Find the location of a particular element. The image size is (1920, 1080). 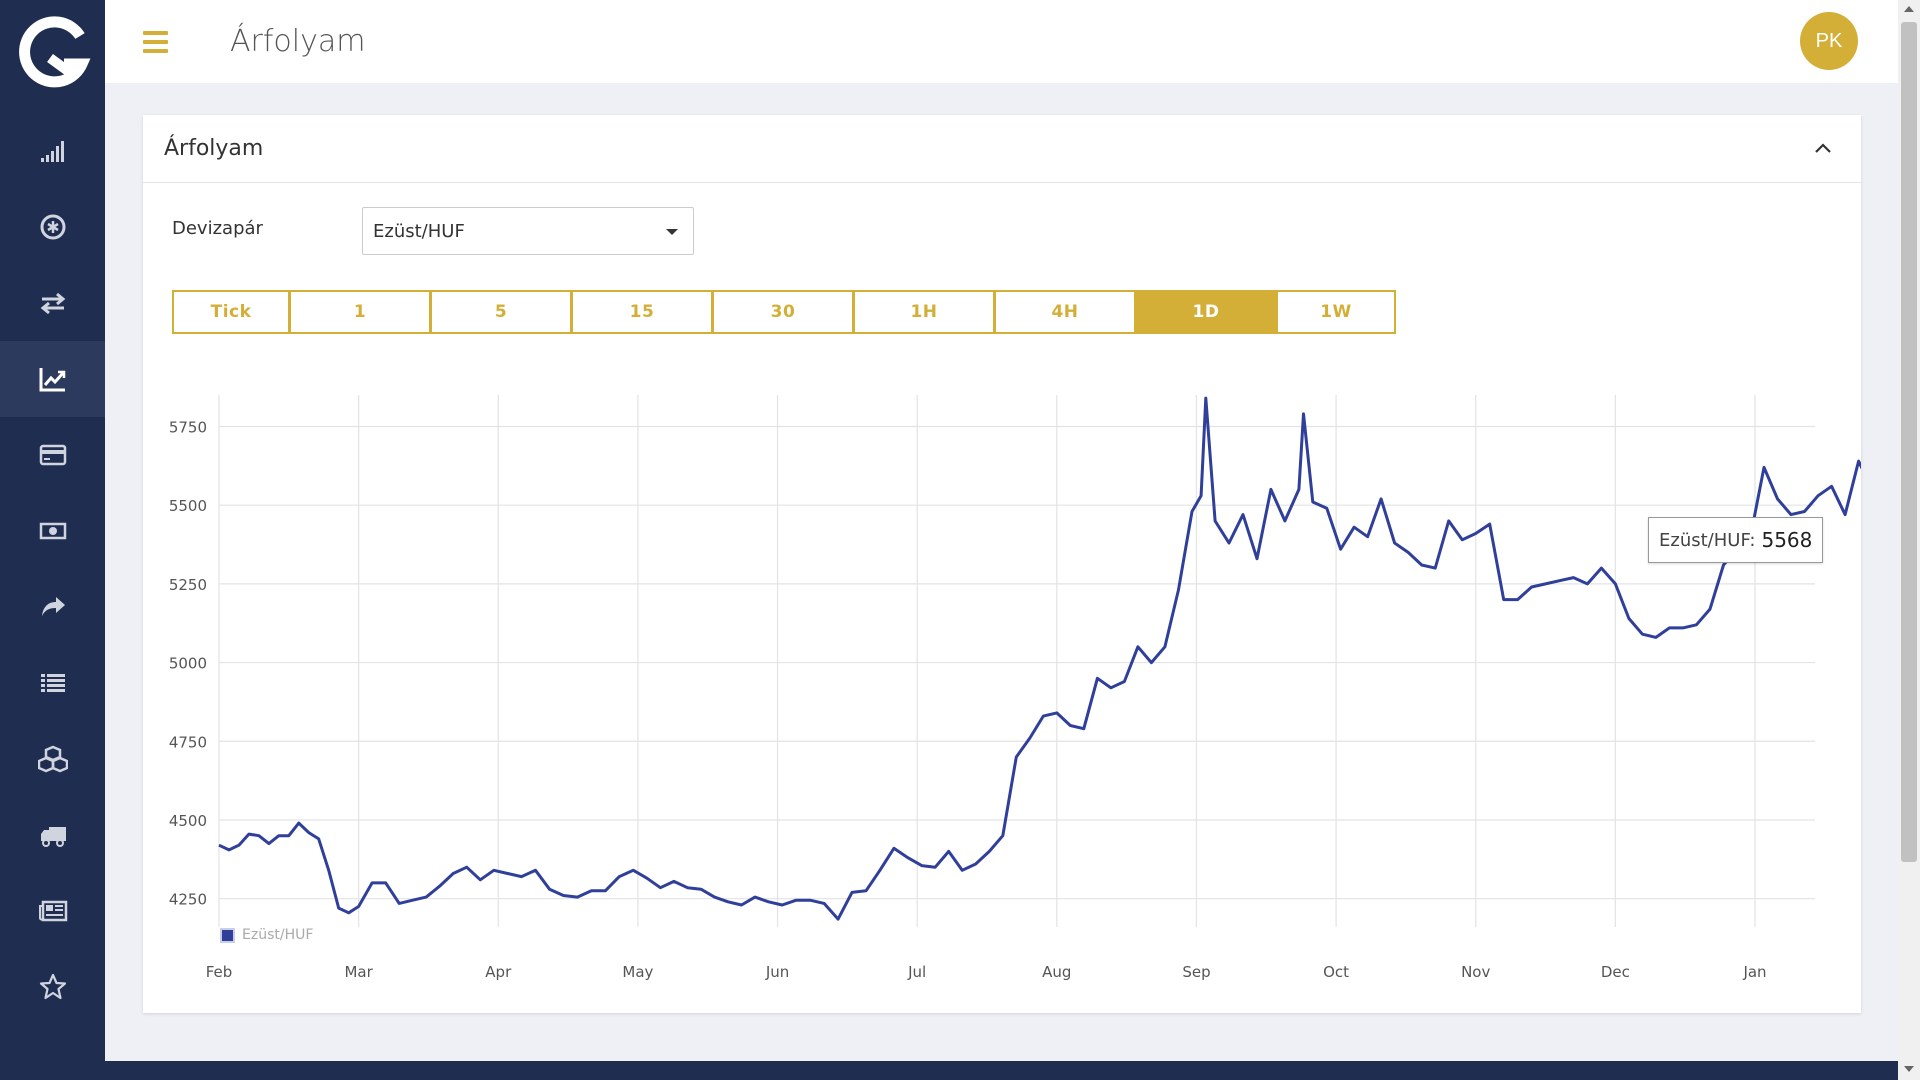

line-chart-icon is located at coordinates (52, 380).